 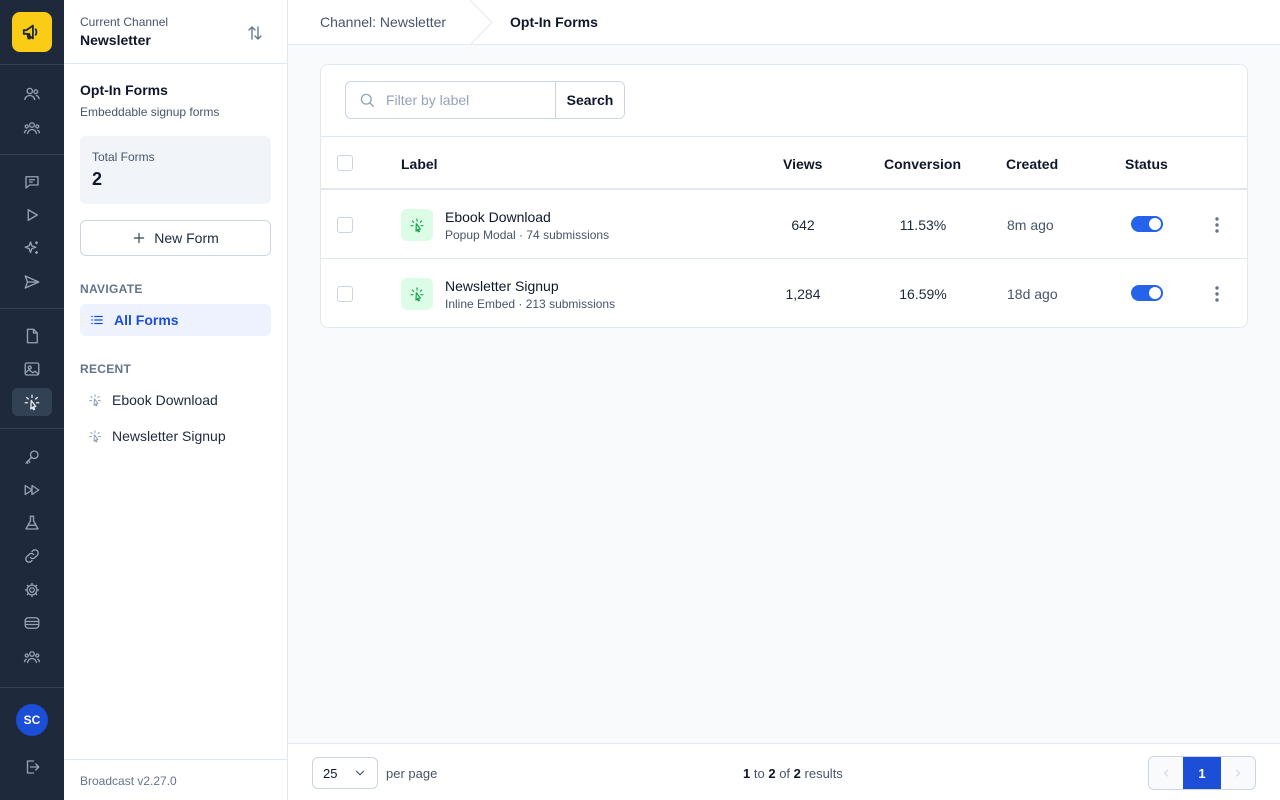 What do you see at coordinates (367, 100) in the screenshot?
I see `search-icon` at bounding box center [367, 100].